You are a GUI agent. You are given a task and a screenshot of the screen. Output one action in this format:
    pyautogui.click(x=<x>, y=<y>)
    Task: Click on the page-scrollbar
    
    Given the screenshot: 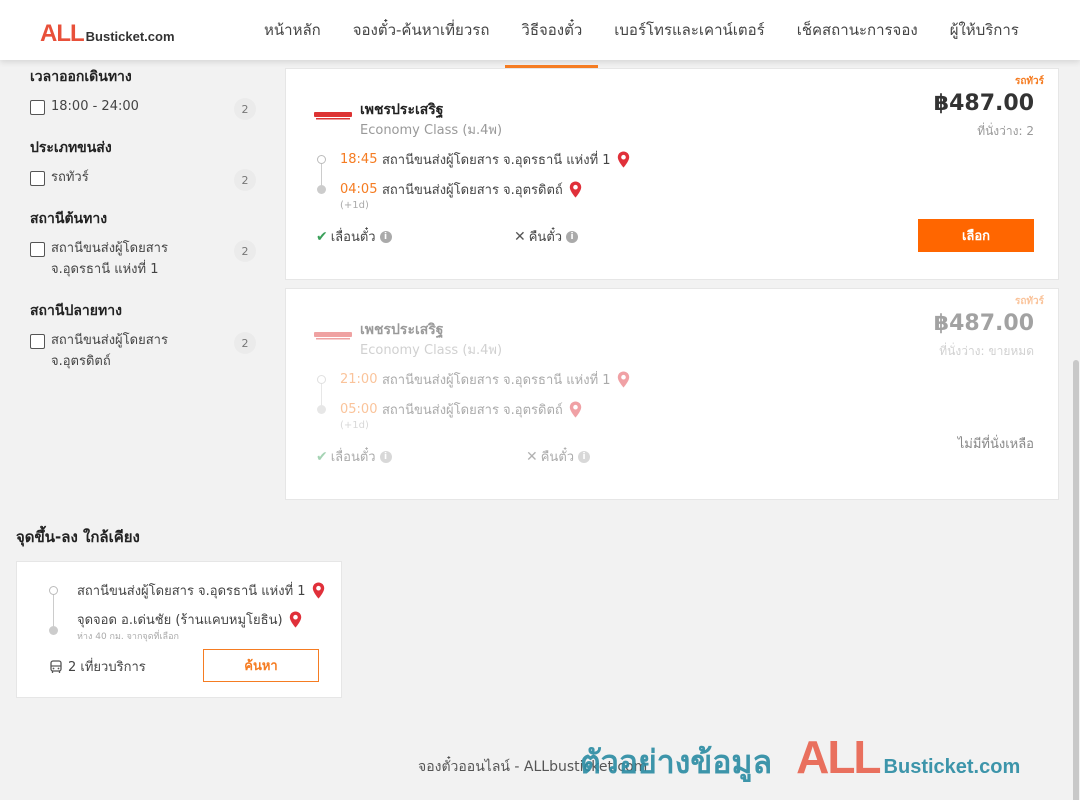 What is the action you would take?
    pyautogui.click(x=1076, y=430)
    